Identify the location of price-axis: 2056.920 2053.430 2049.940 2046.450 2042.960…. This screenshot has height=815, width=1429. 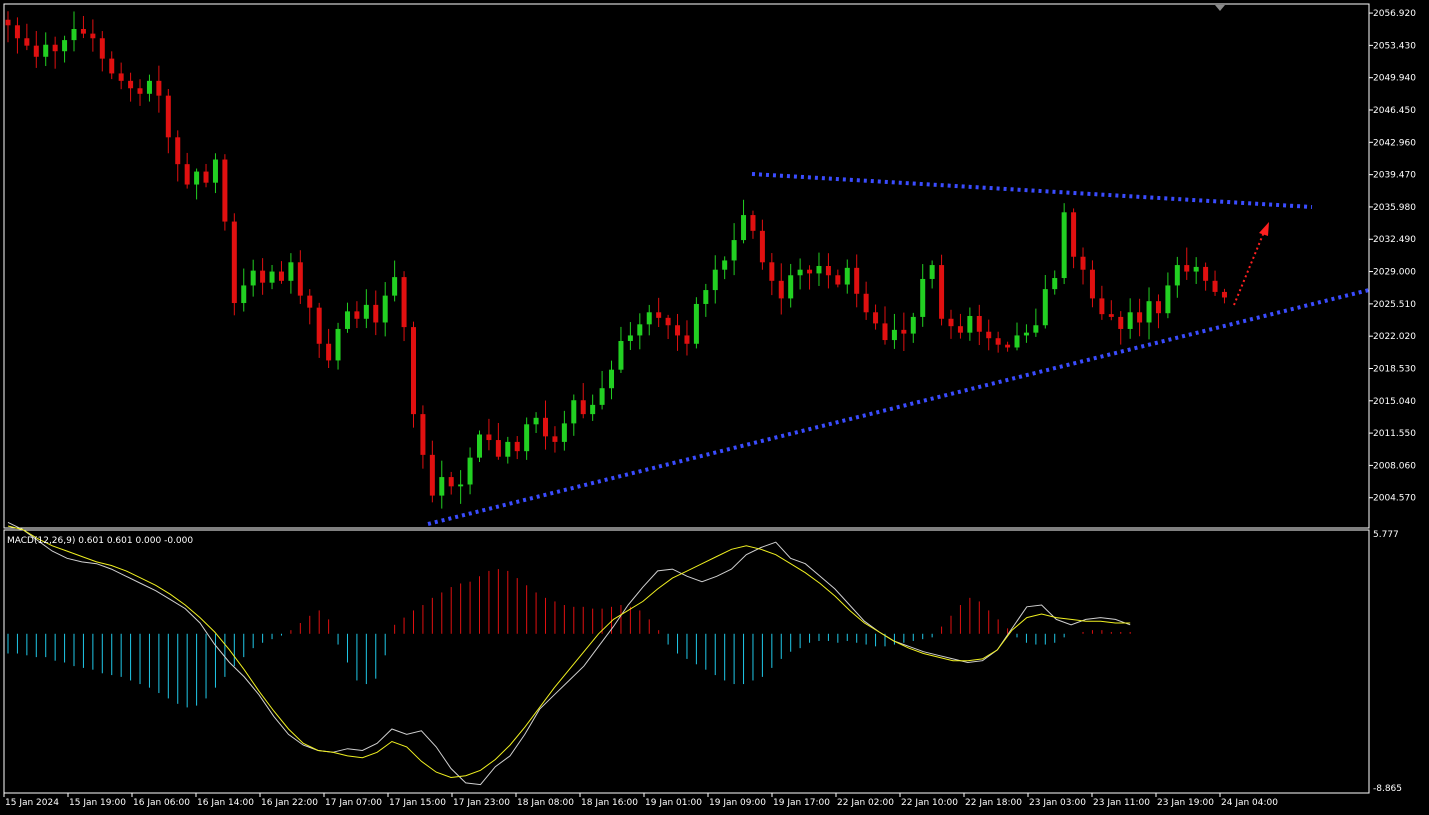
(1392, 256).